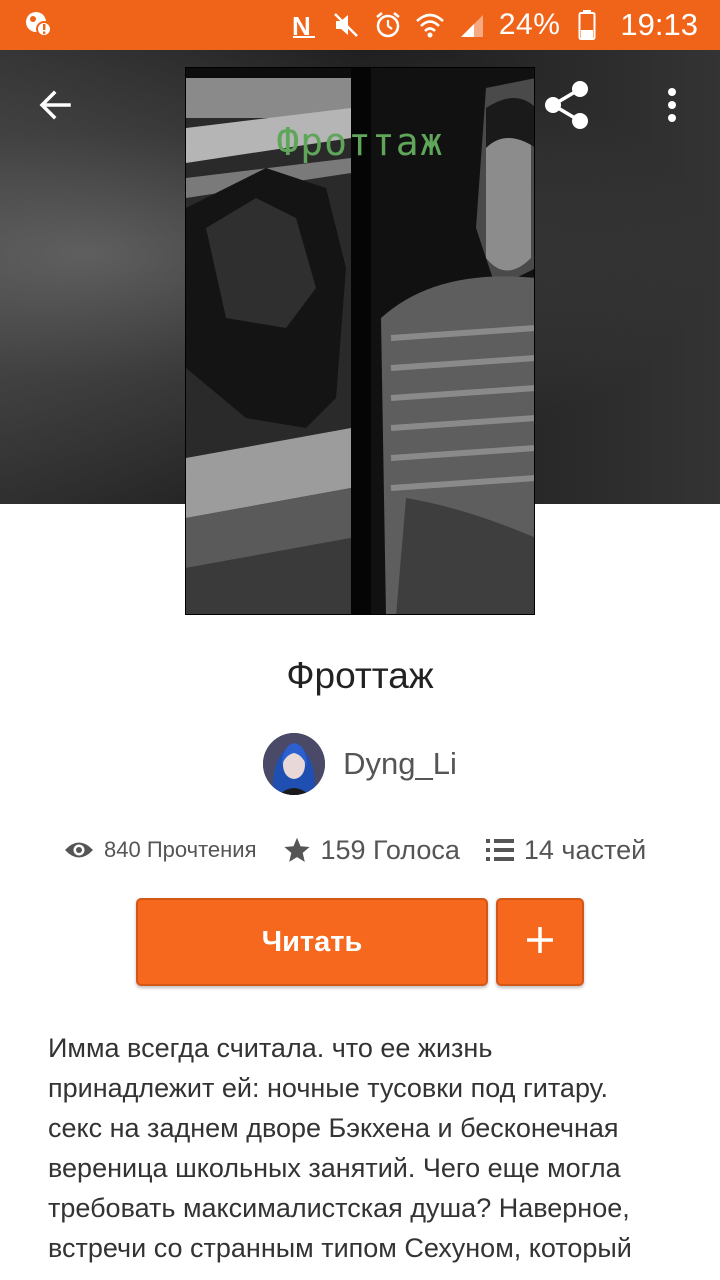 The image size is (720, 1280). Describe the element at coordinates (388, 25) in the screenshot. I see `alarm-icon` at that location.